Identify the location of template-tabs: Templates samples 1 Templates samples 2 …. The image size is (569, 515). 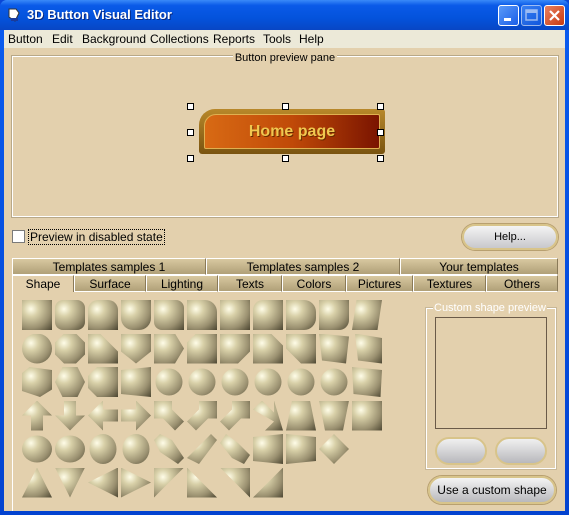
(285, 266).